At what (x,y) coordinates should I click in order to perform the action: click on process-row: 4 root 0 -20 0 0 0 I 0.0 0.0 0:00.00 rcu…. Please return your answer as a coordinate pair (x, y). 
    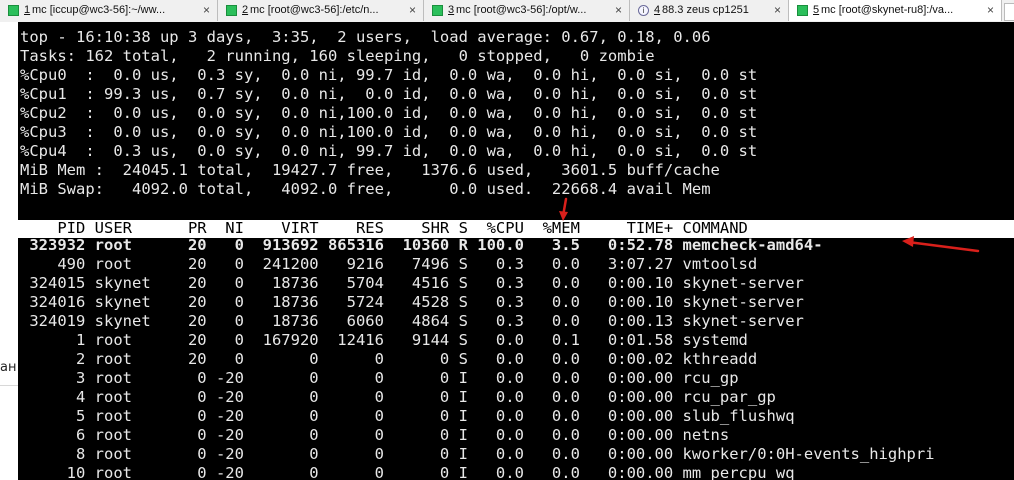
    Looking at the image, I should click on (398, 397).